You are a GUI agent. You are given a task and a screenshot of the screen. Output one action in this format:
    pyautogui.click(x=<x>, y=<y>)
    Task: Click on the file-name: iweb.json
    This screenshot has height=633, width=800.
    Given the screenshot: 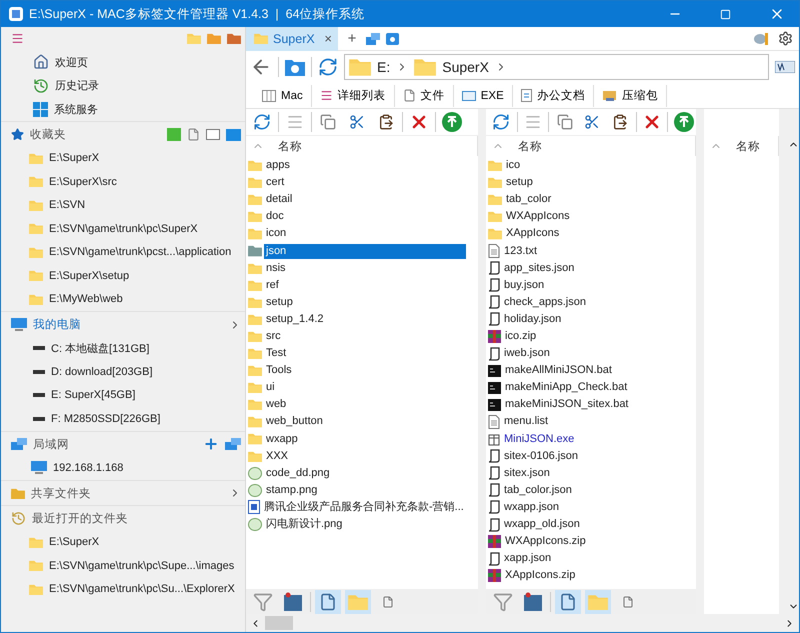 What is the action you would take?
    pyautogui.click(x=527, y=354)
    